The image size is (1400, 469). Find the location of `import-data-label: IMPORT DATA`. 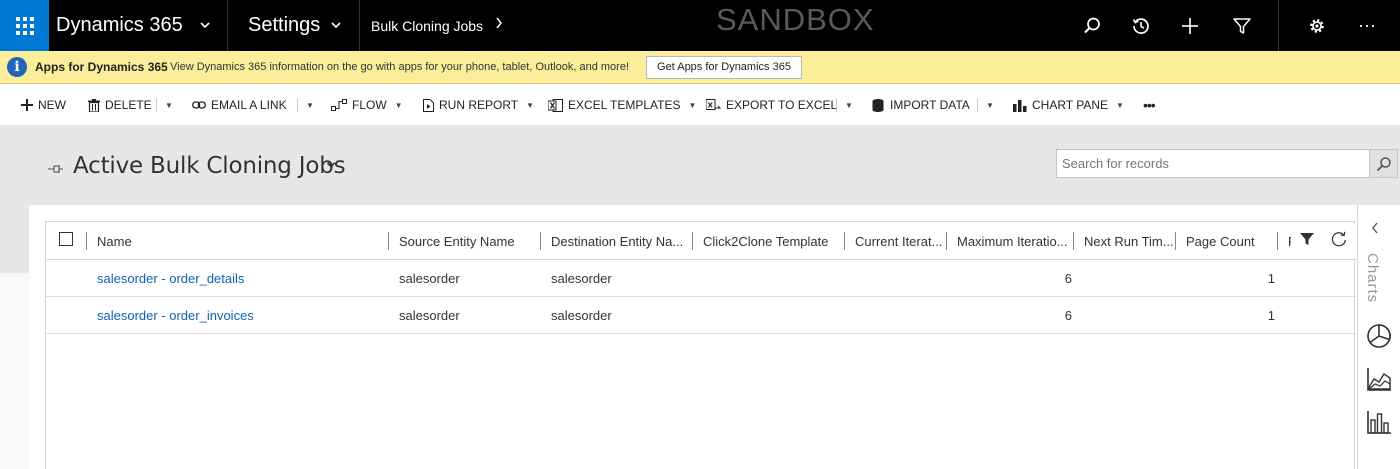

import-data-label: IMPORT DATA is located at coordinates (930, 105).